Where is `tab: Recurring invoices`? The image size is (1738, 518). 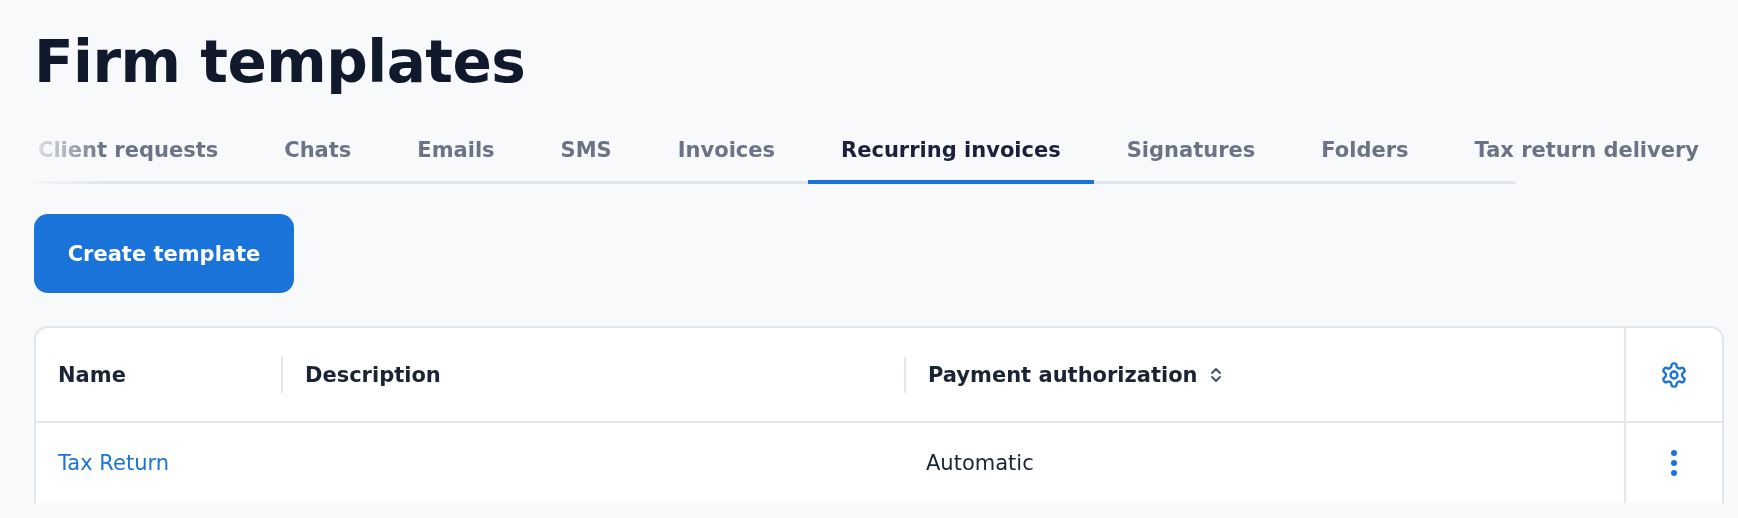 tab: Recurring invoices is located at coordinates (951, 161).